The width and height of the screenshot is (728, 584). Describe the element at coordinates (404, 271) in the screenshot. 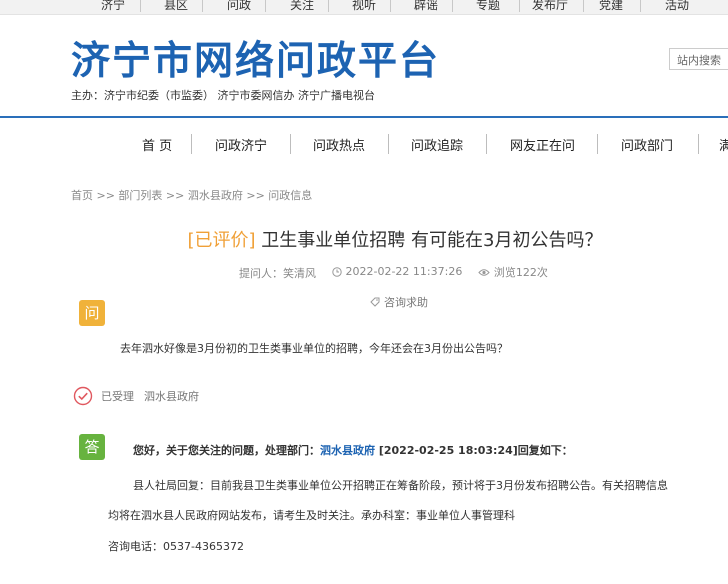

I see `post-datetime: 2022-02-22 11:37:26` at that location.